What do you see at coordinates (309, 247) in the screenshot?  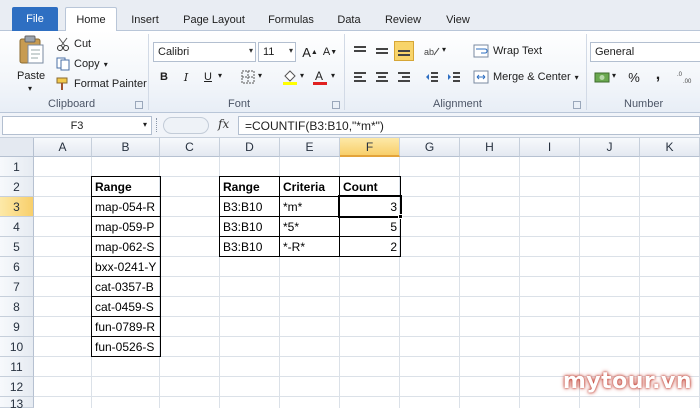 I see `cell-e5: *-R*` at bounding box center [309, 247].